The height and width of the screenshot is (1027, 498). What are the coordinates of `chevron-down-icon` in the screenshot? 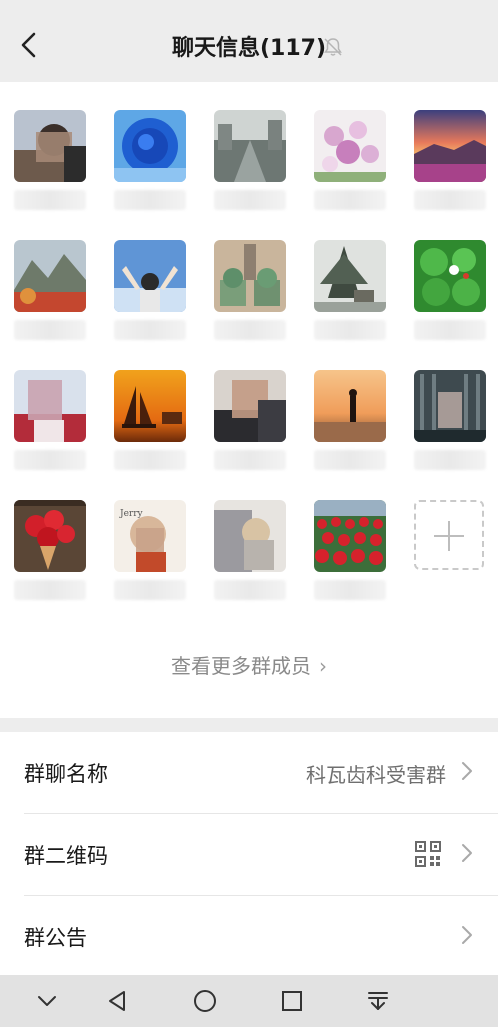 It's located at (47, 1001).